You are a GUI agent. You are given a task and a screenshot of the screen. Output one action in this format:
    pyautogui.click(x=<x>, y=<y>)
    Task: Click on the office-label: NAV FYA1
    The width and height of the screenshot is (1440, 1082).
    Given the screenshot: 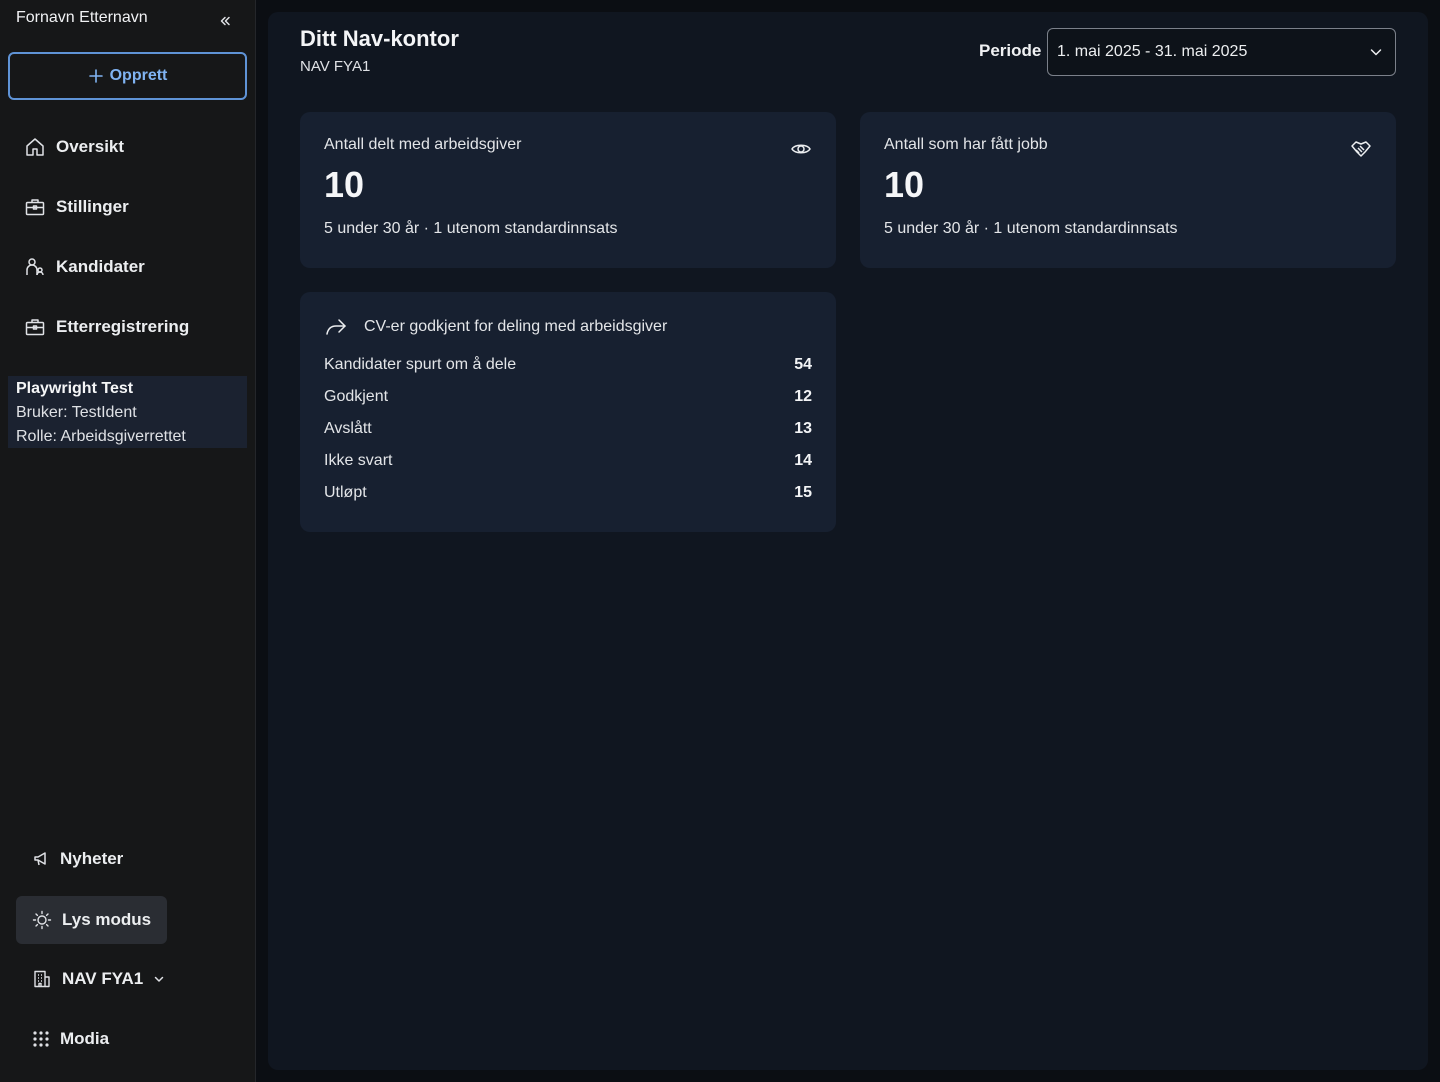 What is the action you would take?
    pyautogui.click(x=103, y=978)
    